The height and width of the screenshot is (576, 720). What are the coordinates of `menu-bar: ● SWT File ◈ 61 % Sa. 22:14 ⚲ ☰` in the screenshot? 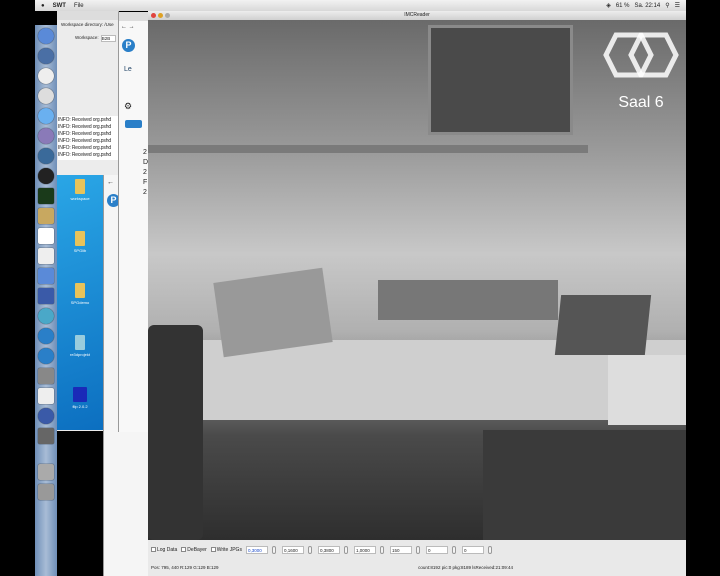 It's located at (360, 5).